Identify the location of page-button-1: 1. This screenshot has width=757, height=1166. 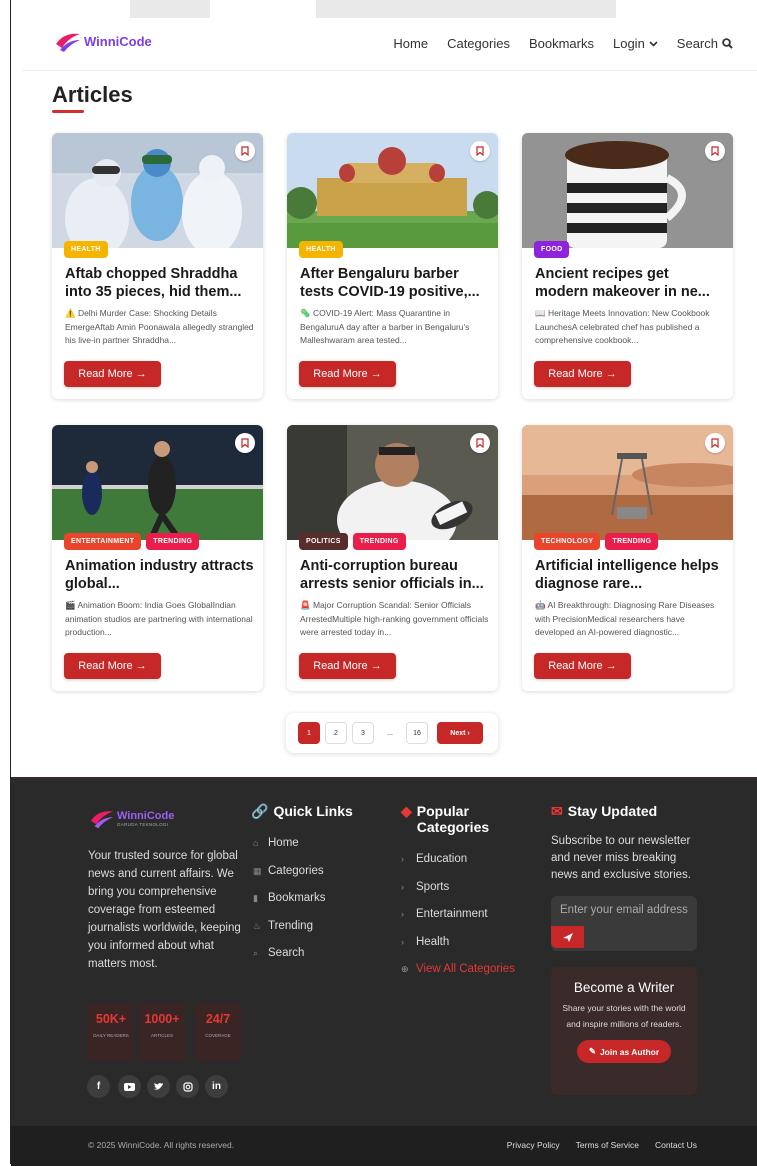
(309, 733).